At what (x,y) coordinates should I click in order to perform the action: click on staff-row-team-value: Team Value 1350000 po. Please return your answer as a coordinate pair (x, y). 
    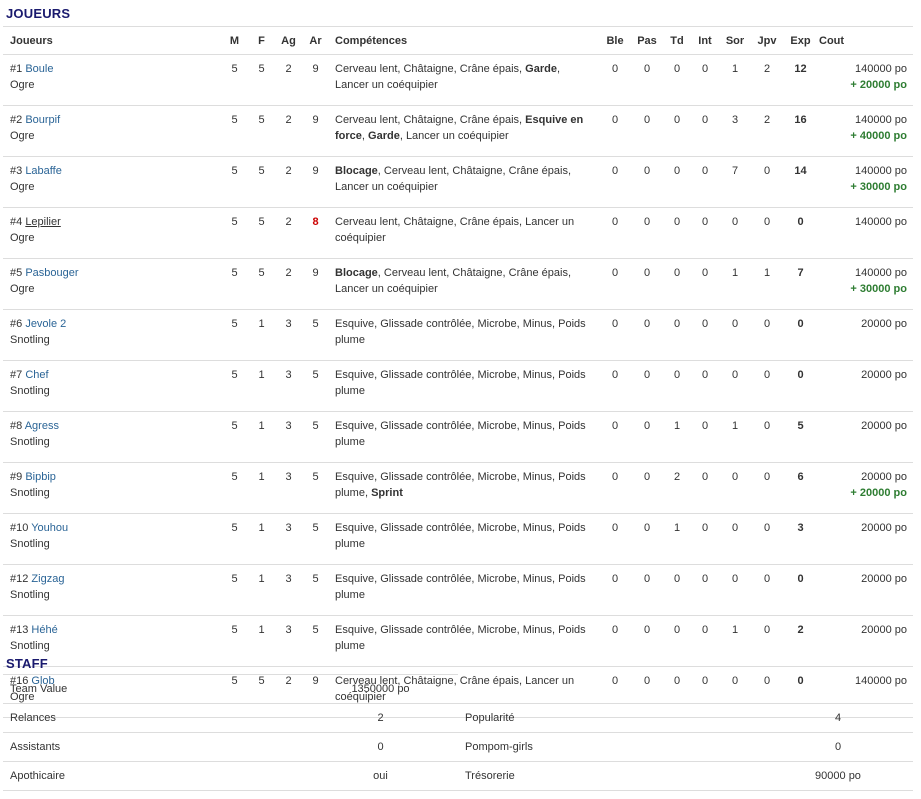
    Looking at the image, I should click on (458, 689).